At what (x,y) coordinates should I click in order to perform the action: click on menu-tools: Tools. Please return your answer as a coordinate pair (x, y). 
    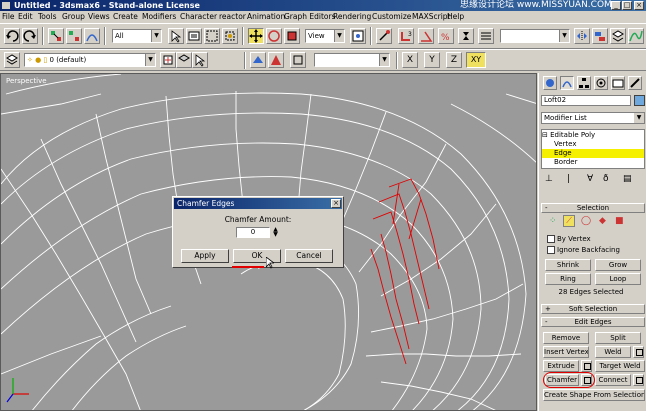
    Looking at the image, I should click on (47, 16).